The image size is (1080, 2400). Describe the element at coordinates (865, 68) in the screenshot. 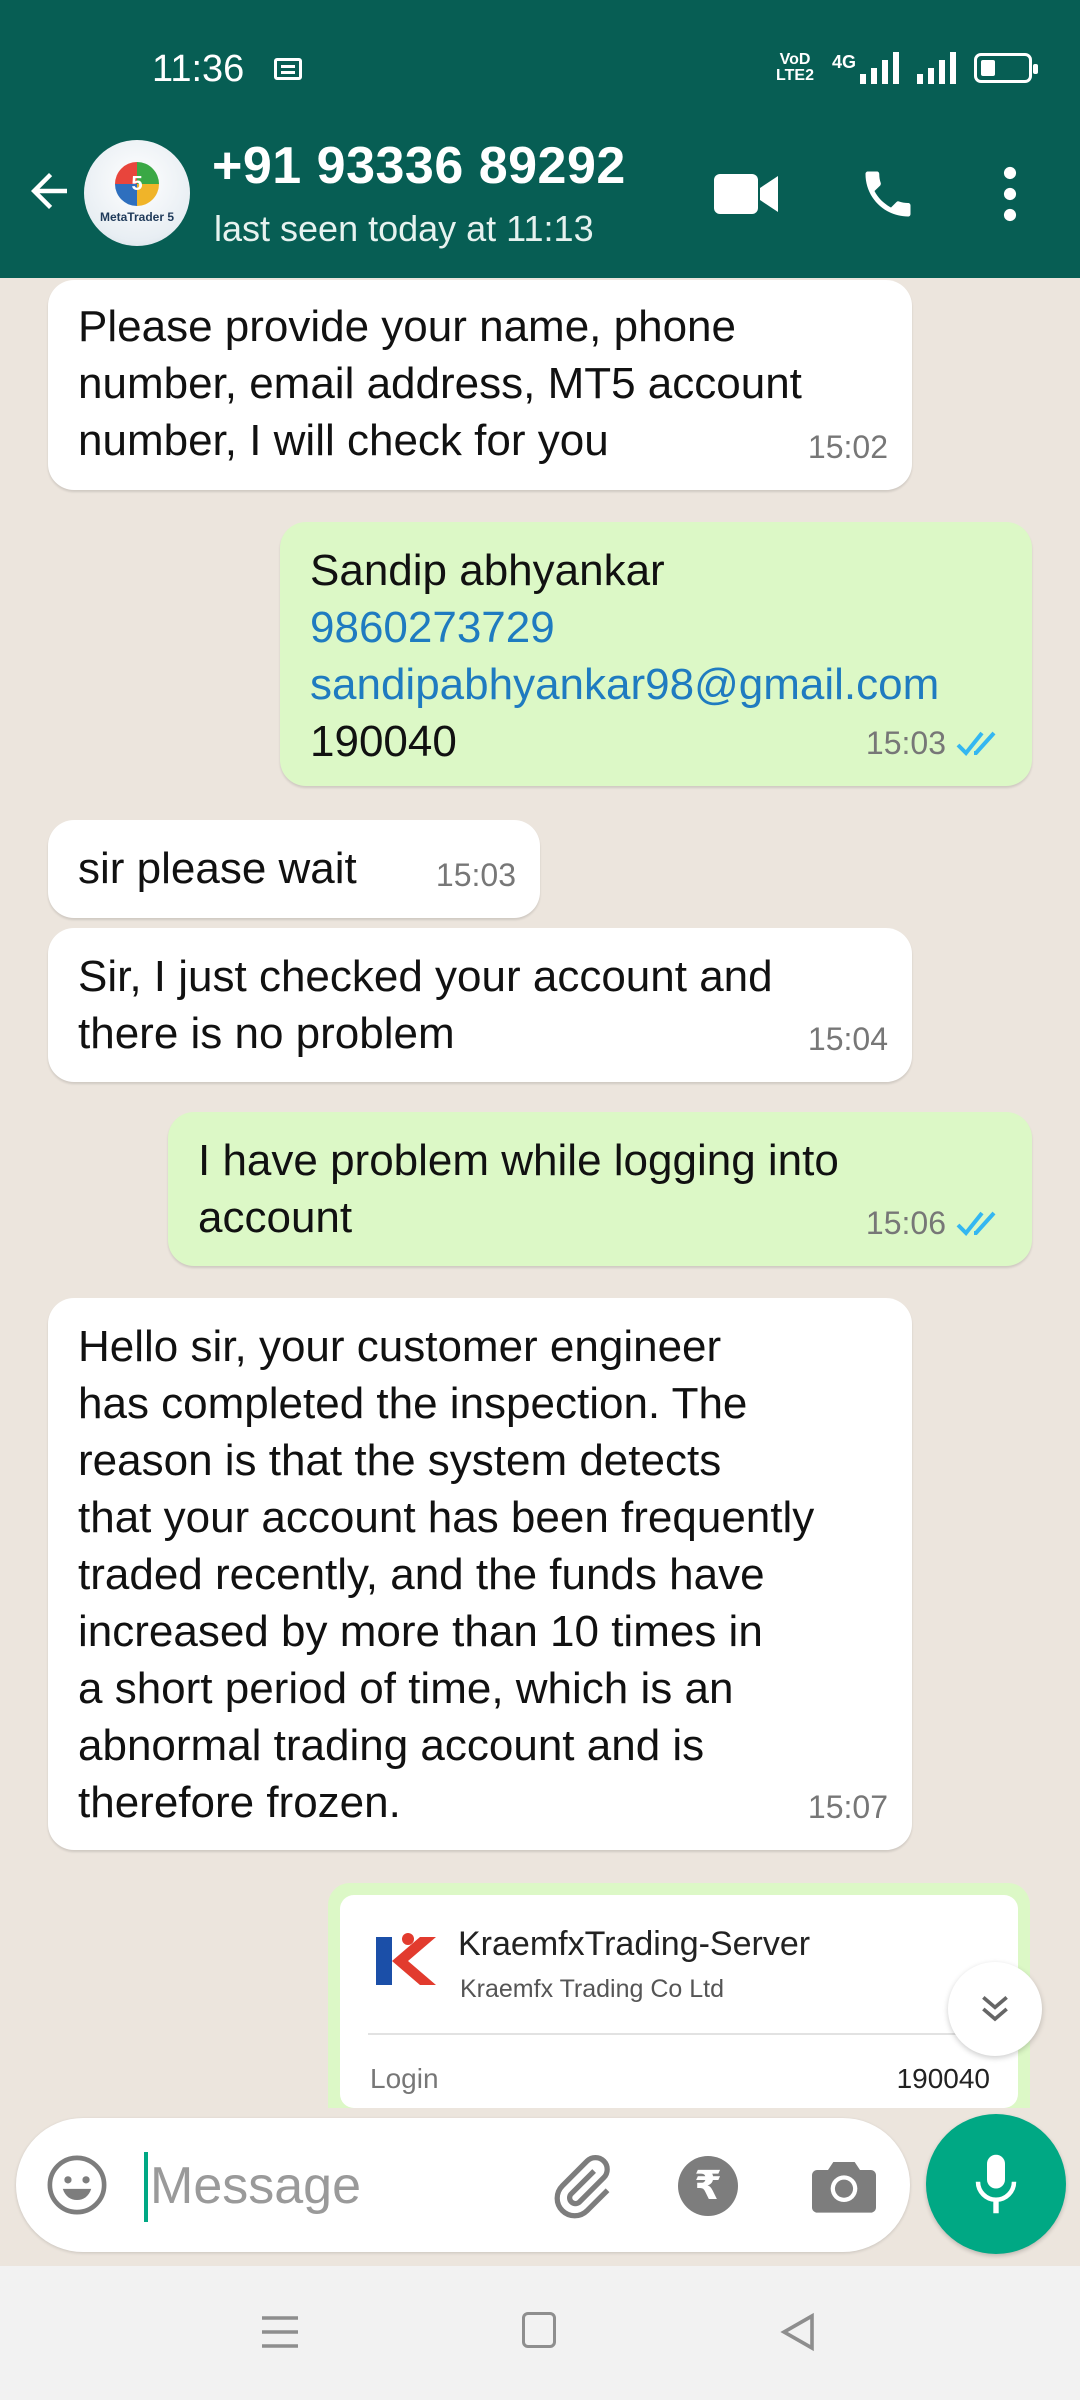

I see `signal-icon-1: 4G` at that location.